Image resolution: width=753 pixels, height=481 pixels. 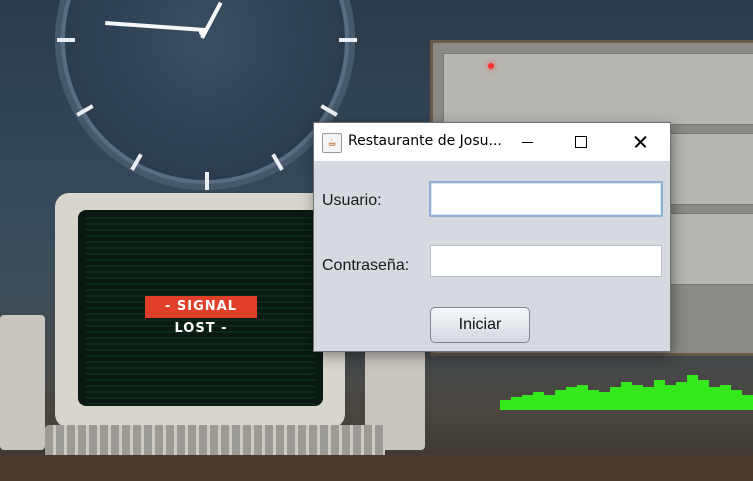 I want to click on login-button: Iniciar, so click(x=480, y=325).